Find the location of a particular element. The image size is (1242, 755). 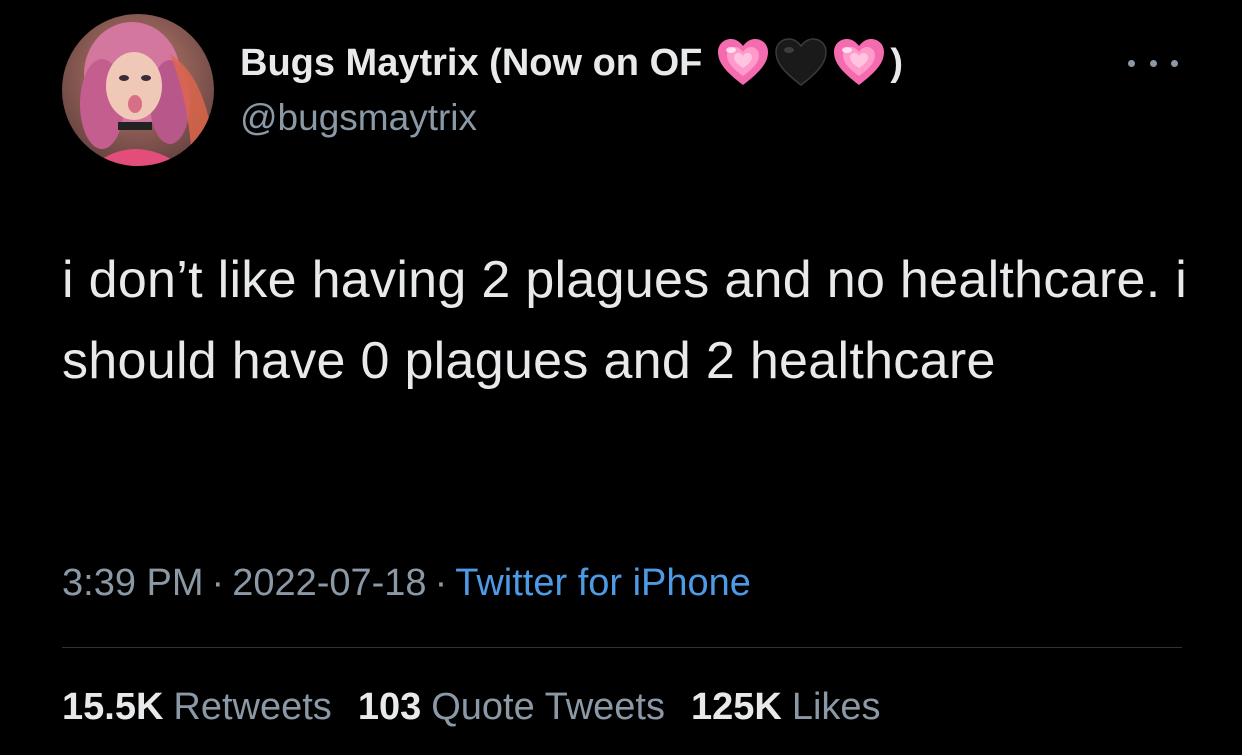

retweets-label: Retweets is located at coordinates (252, 707).